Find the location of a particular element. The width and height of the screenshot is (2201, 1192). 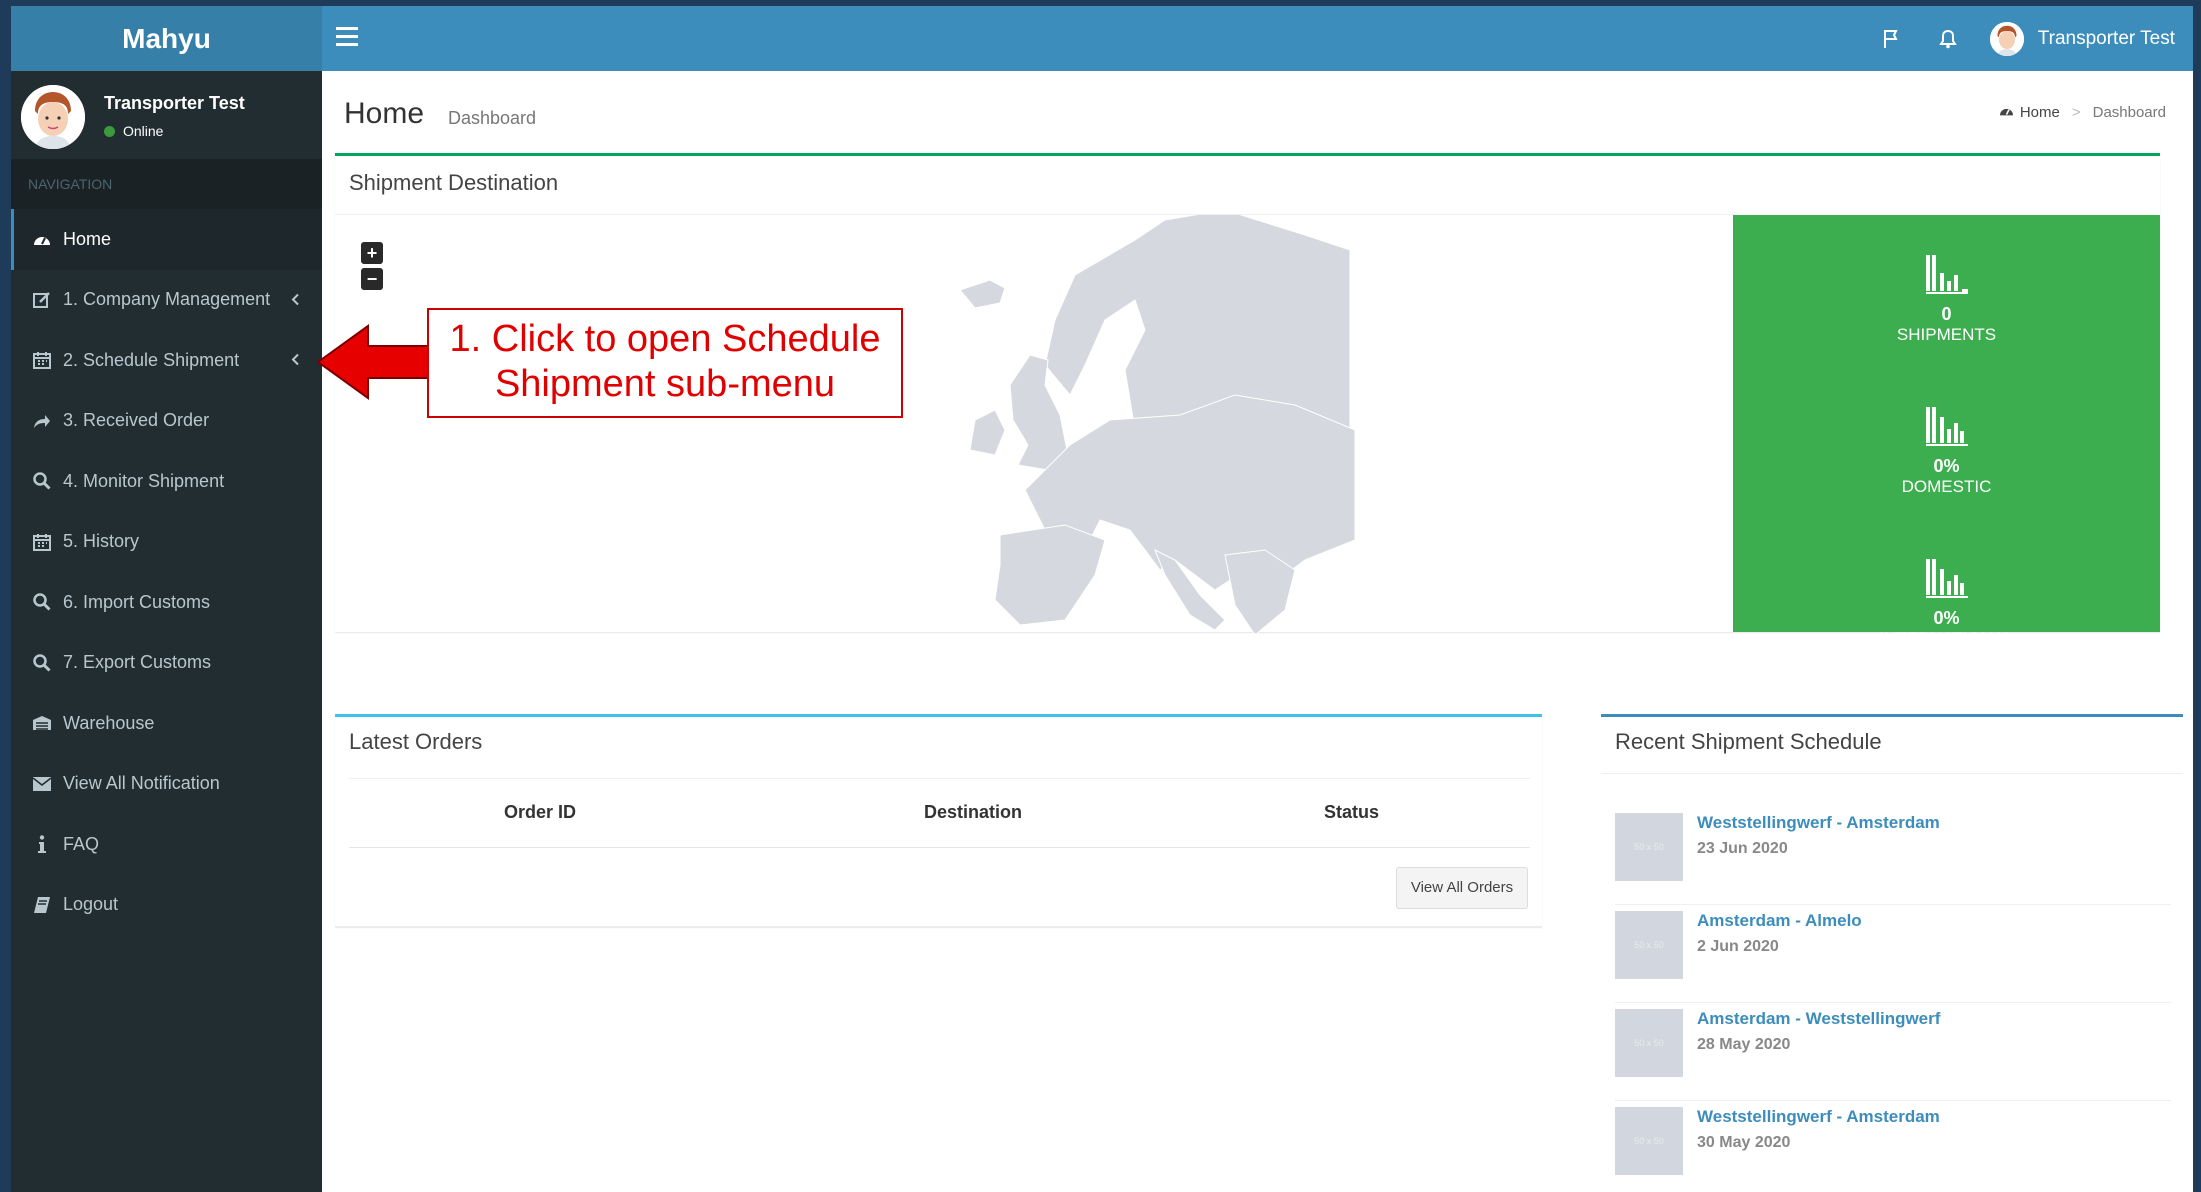

sidebar-item-label: Home is located at coordinates (87, 238).